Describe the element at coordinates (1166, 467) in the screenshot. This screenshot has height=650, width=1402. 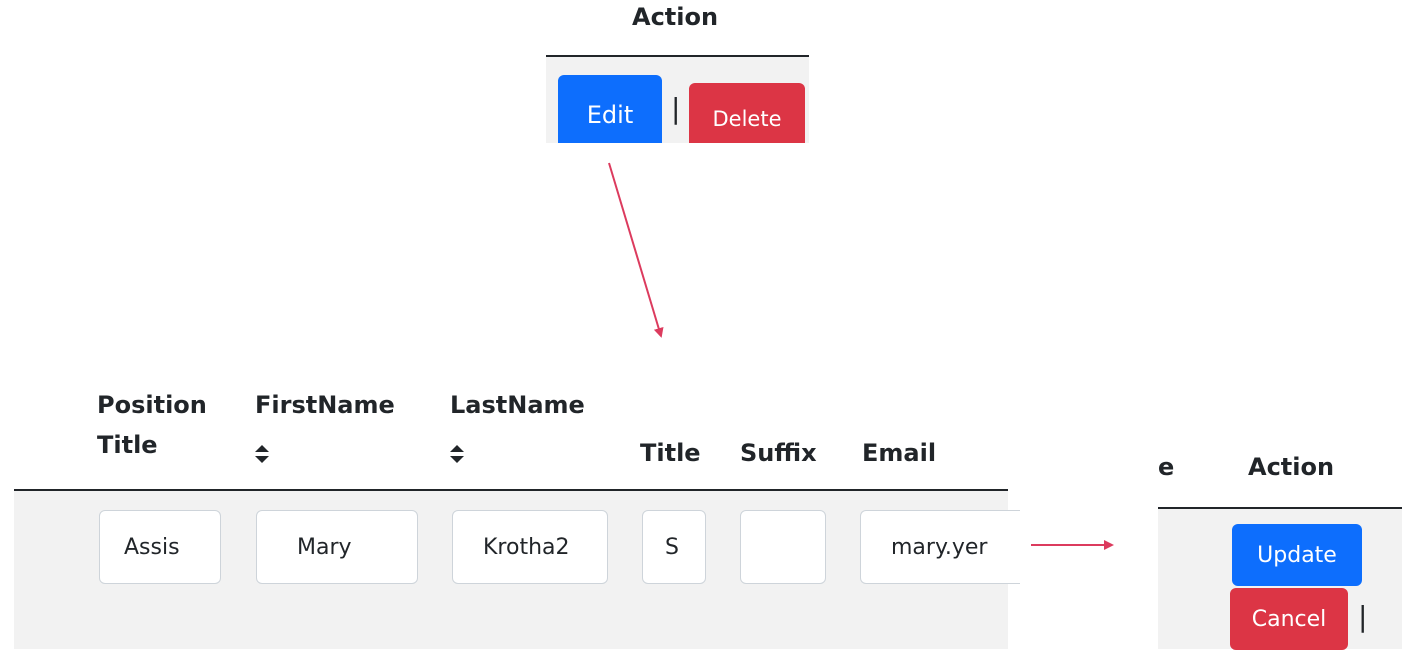
I see `partial-column-header: e` at that location.